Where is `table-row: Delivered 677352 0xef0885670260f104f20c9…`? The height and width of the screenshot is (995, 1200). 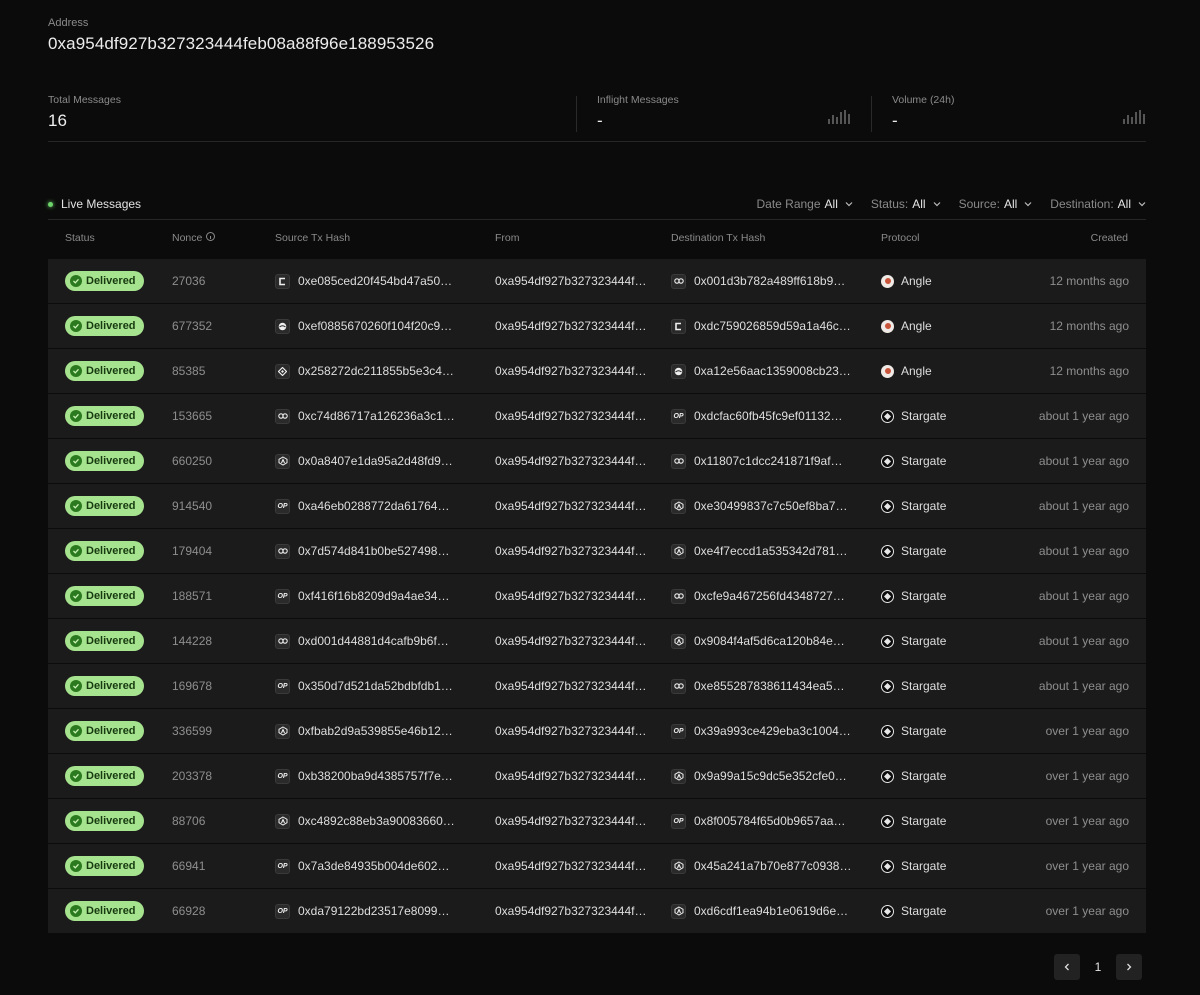
table-row: Delivered 677352 0xef0885670260f104f20c9… is located at coordinates (597, 326).